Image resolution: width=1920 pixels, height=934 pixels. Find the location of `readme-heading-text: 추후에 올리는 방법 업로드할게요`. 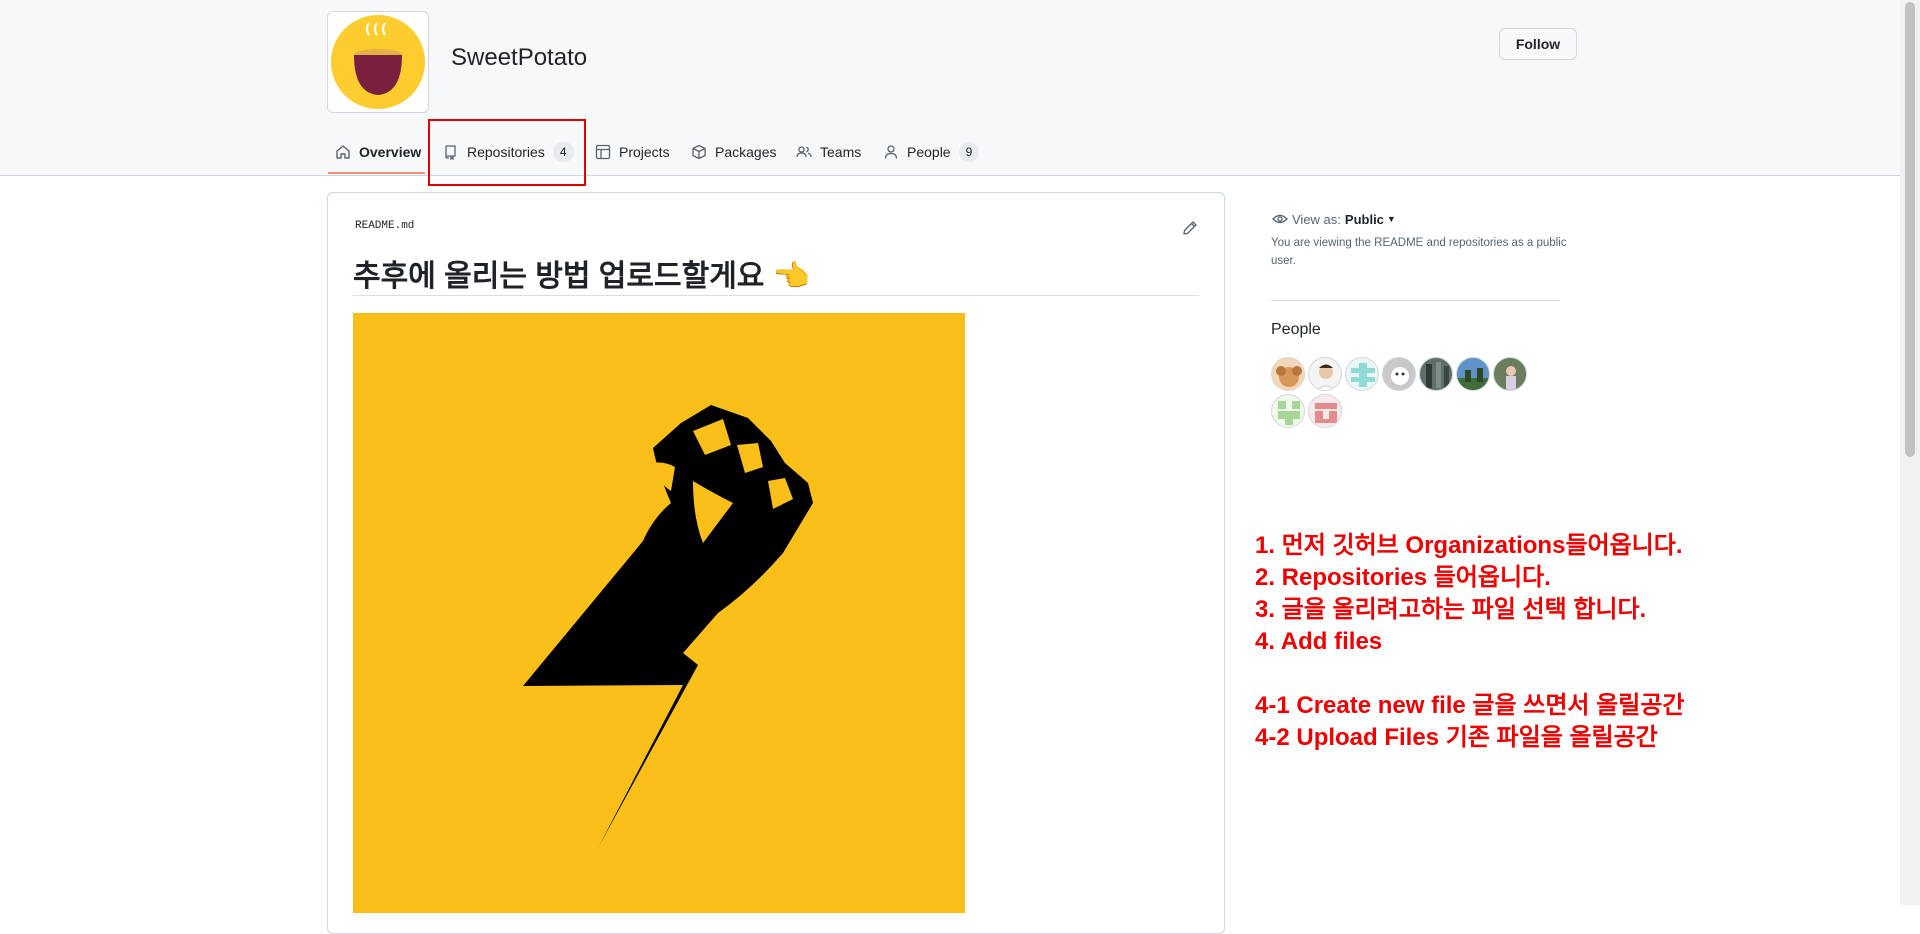

readme-heading-text: 추후에 올리는 방법 업로드할게요 is located at coordinates (559, 276).